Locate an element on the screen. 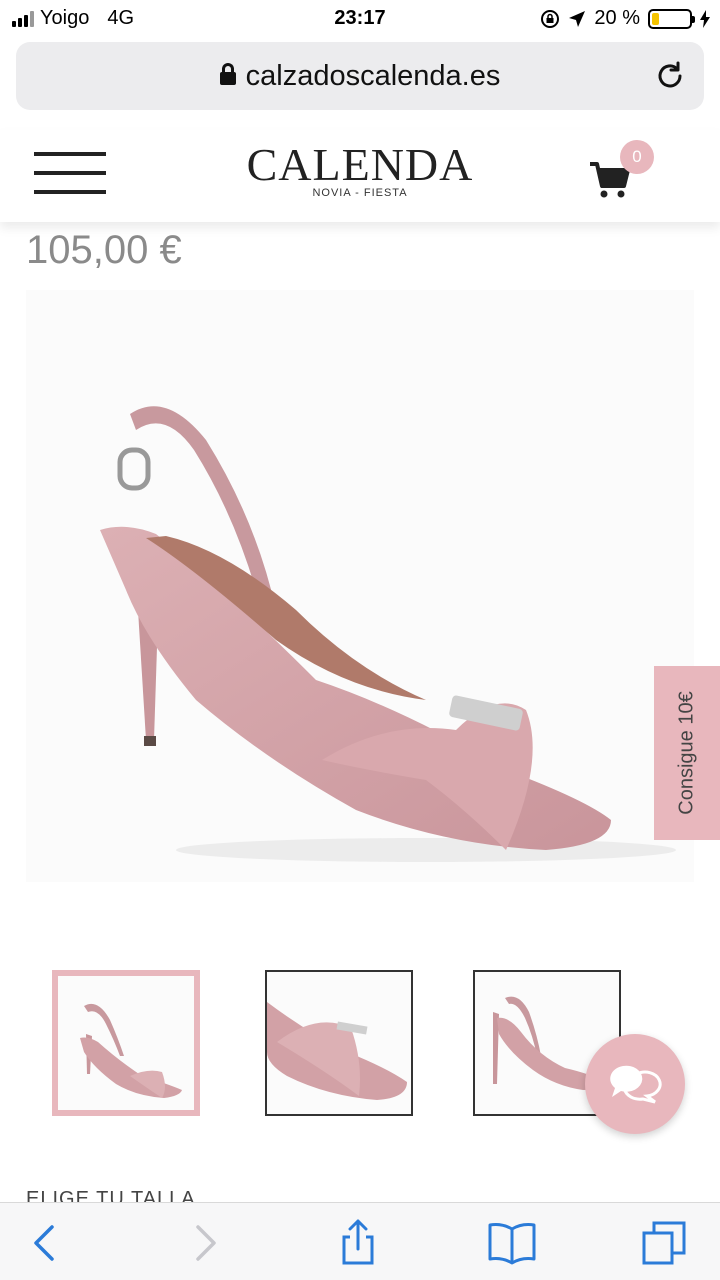  cart-button: 0 is located at coordinates (623, 173).